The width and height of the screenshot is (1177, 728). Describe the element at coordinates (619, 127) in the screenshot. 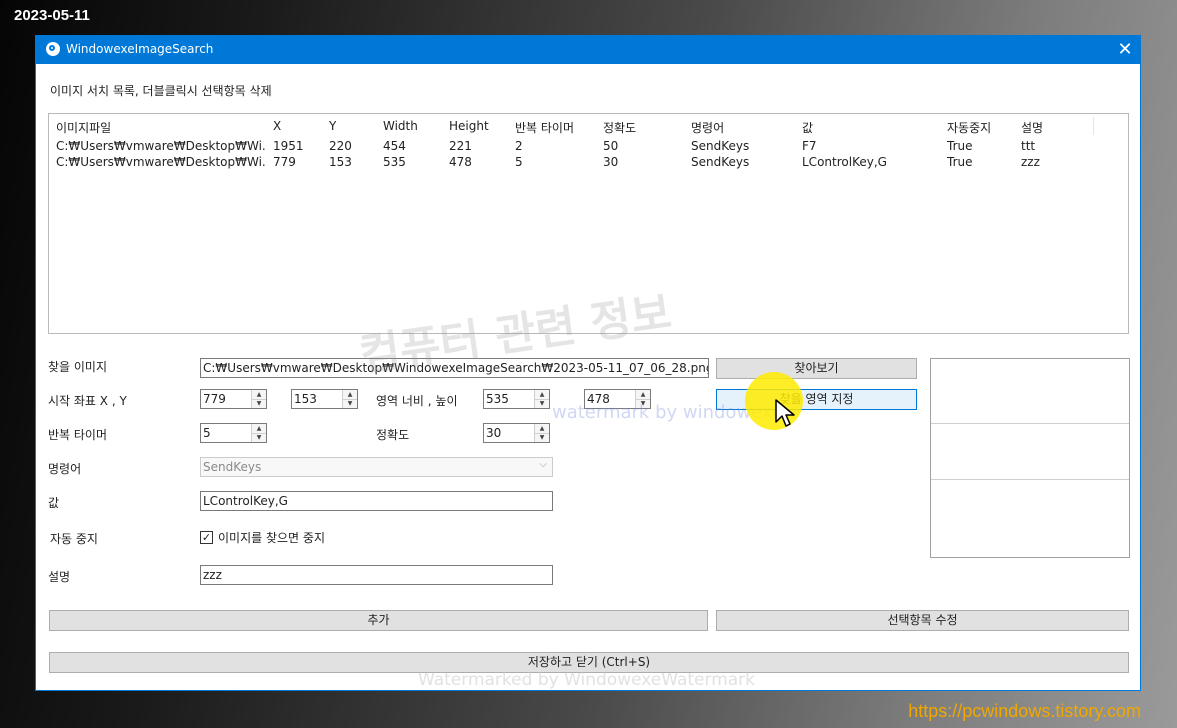

I see `column-header: 정확도` at that location.